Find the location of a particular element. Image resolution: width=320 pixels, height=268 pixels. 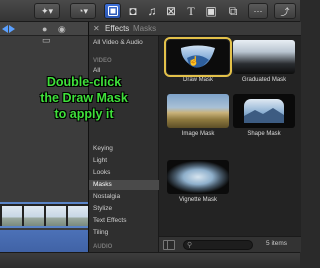

title-icon: T is located at coordinates (191, 10).